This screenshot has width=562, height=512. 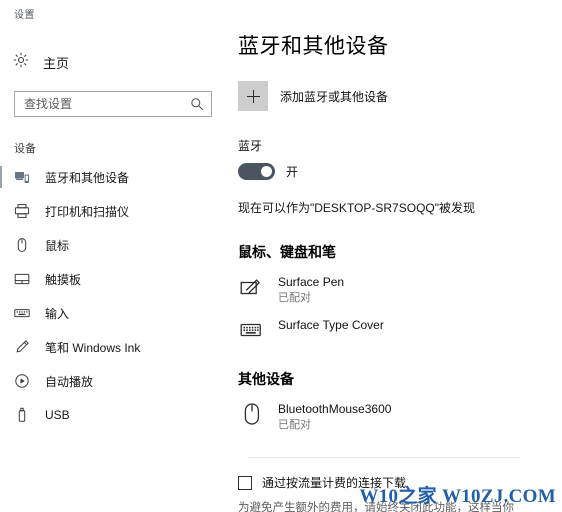 I want to click on sidebar-item-mouse: 鼠标, so click(x=115, y=245).